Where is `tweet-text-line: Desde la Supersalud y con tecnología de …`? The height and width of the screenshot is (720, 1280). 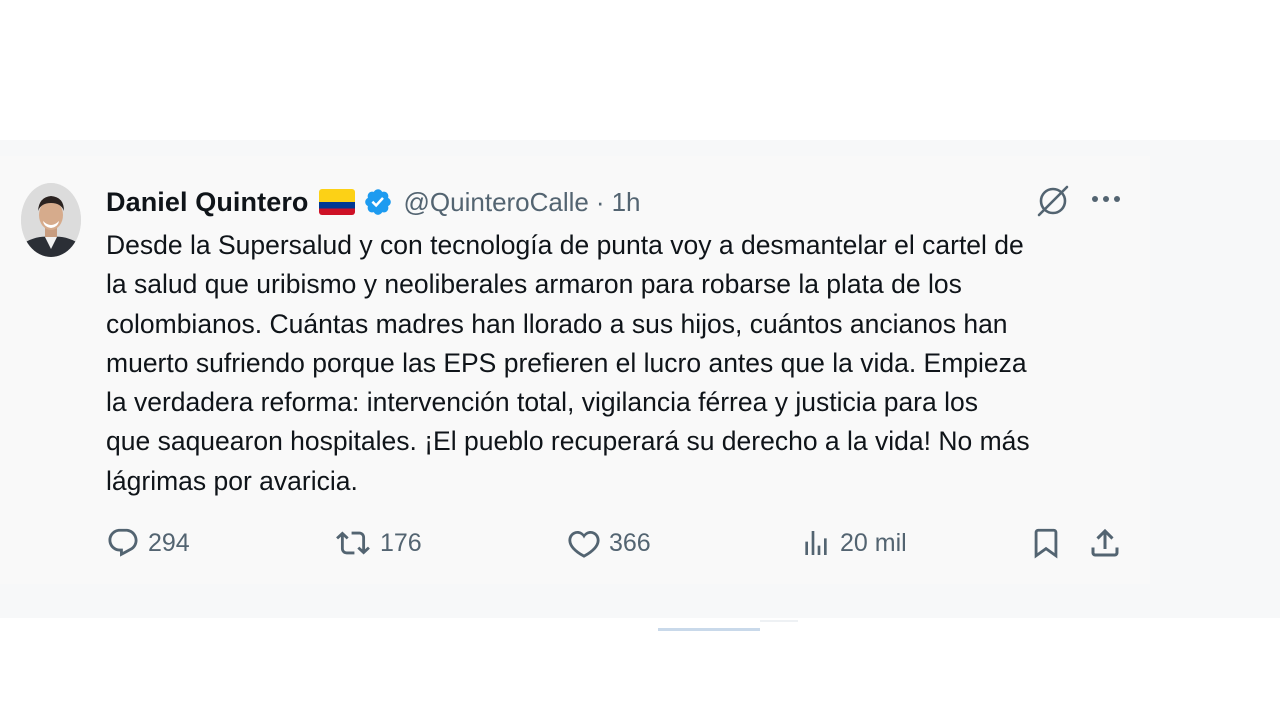 tweet-text-line: Desde la Supersalud y con tecnología de … is located at coordinates (565, 245).